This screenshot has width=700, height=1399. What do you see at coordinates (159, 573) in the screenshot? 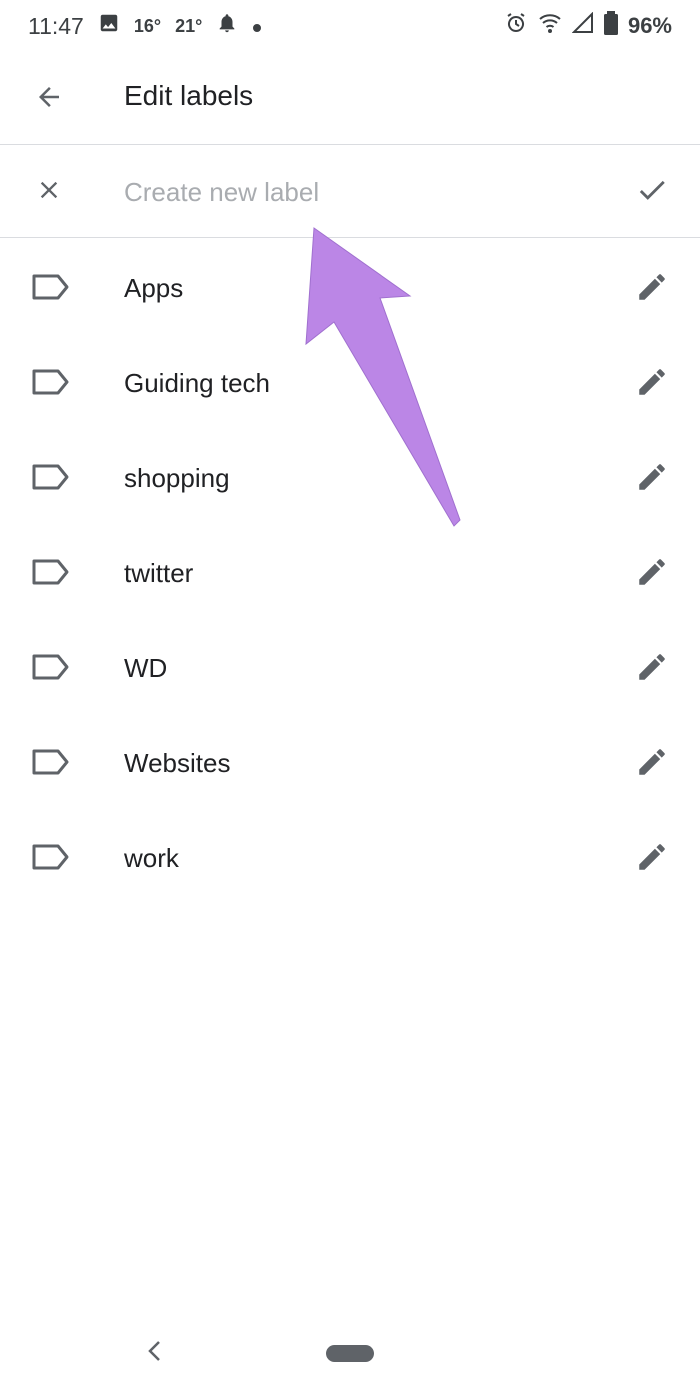
I see `label-name: twitter` at bounding box center [159, 573].